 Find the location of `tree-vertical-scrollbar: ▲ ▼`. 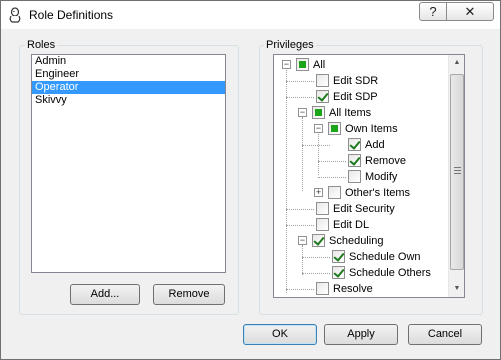

tree-vertical-scrollbar: ▲ ▼ is located at coordinates (456, 176).